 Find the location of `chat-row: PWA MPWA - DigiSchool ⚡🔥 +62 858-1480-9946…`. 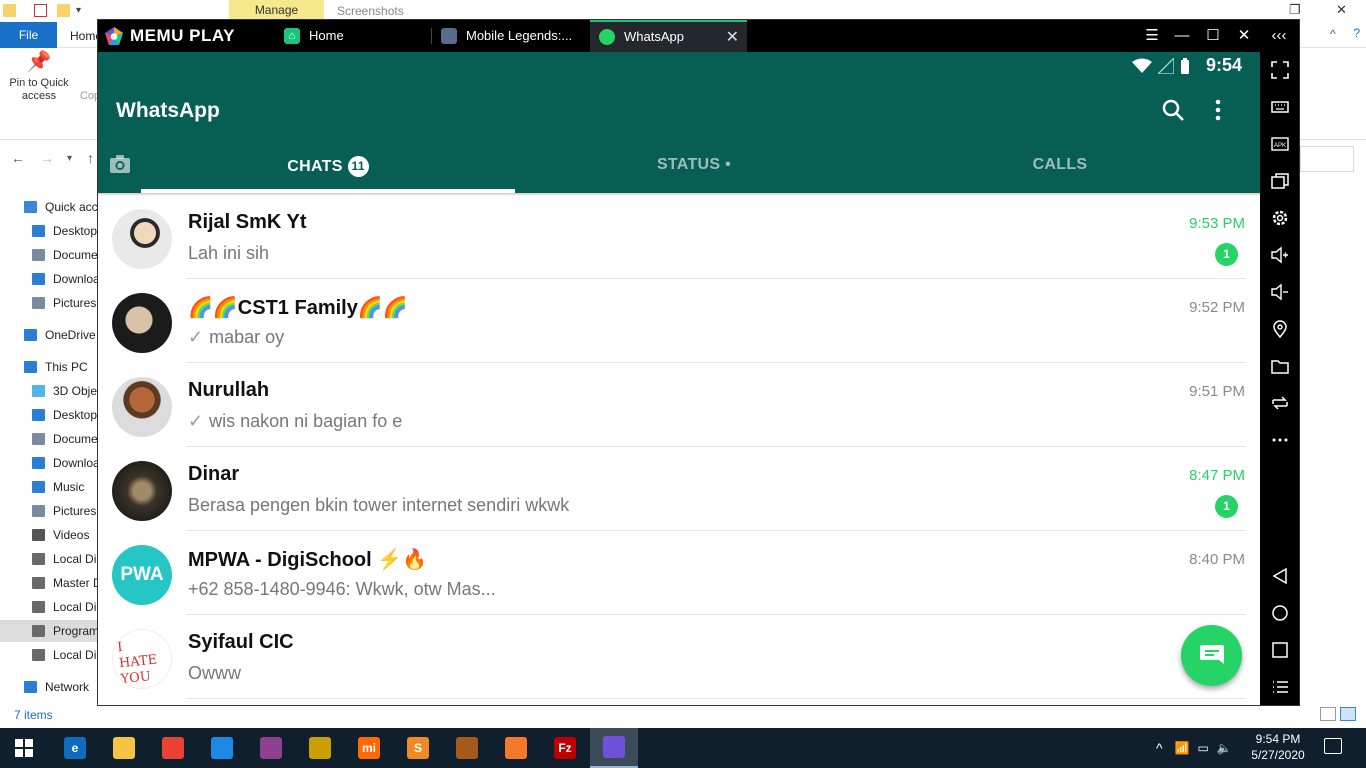

chat-row: PWA MPWA - DigiSchool ⚡🔥 +62 858-1480-9946… is located at coordinates (679, 573).